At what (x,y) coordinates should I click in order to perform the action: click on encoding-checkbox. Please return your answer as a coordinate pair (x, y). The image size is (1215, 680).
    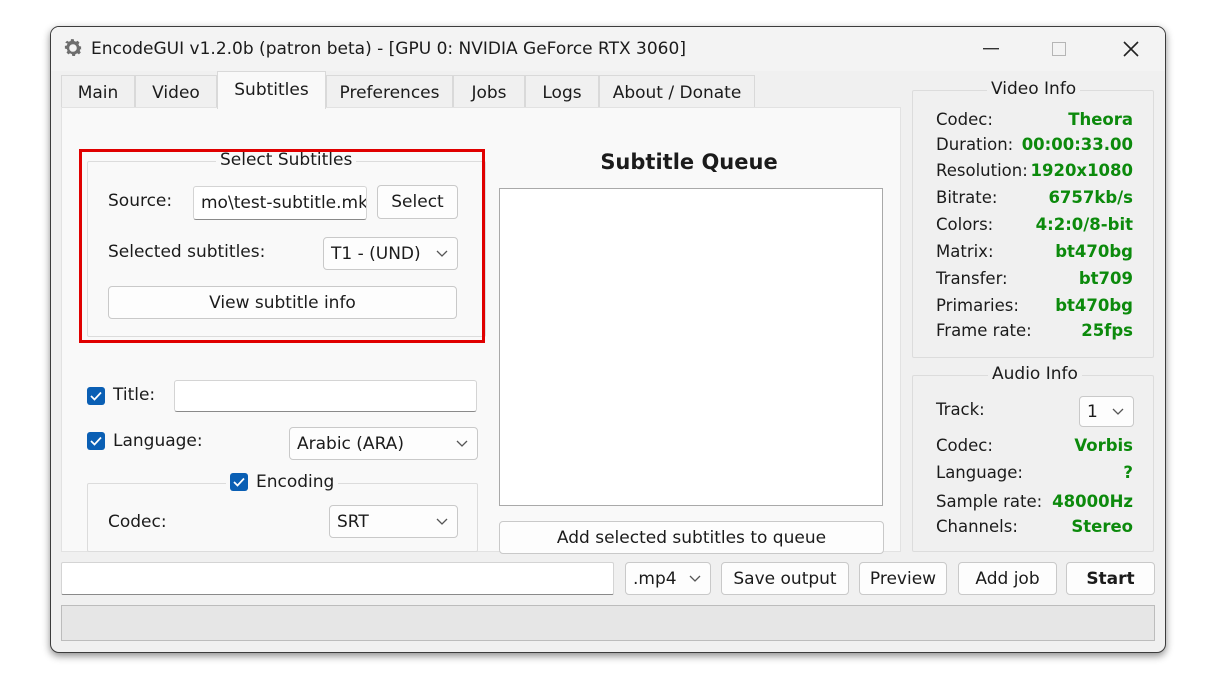
    Looking at the image, I should click on (239, 482).